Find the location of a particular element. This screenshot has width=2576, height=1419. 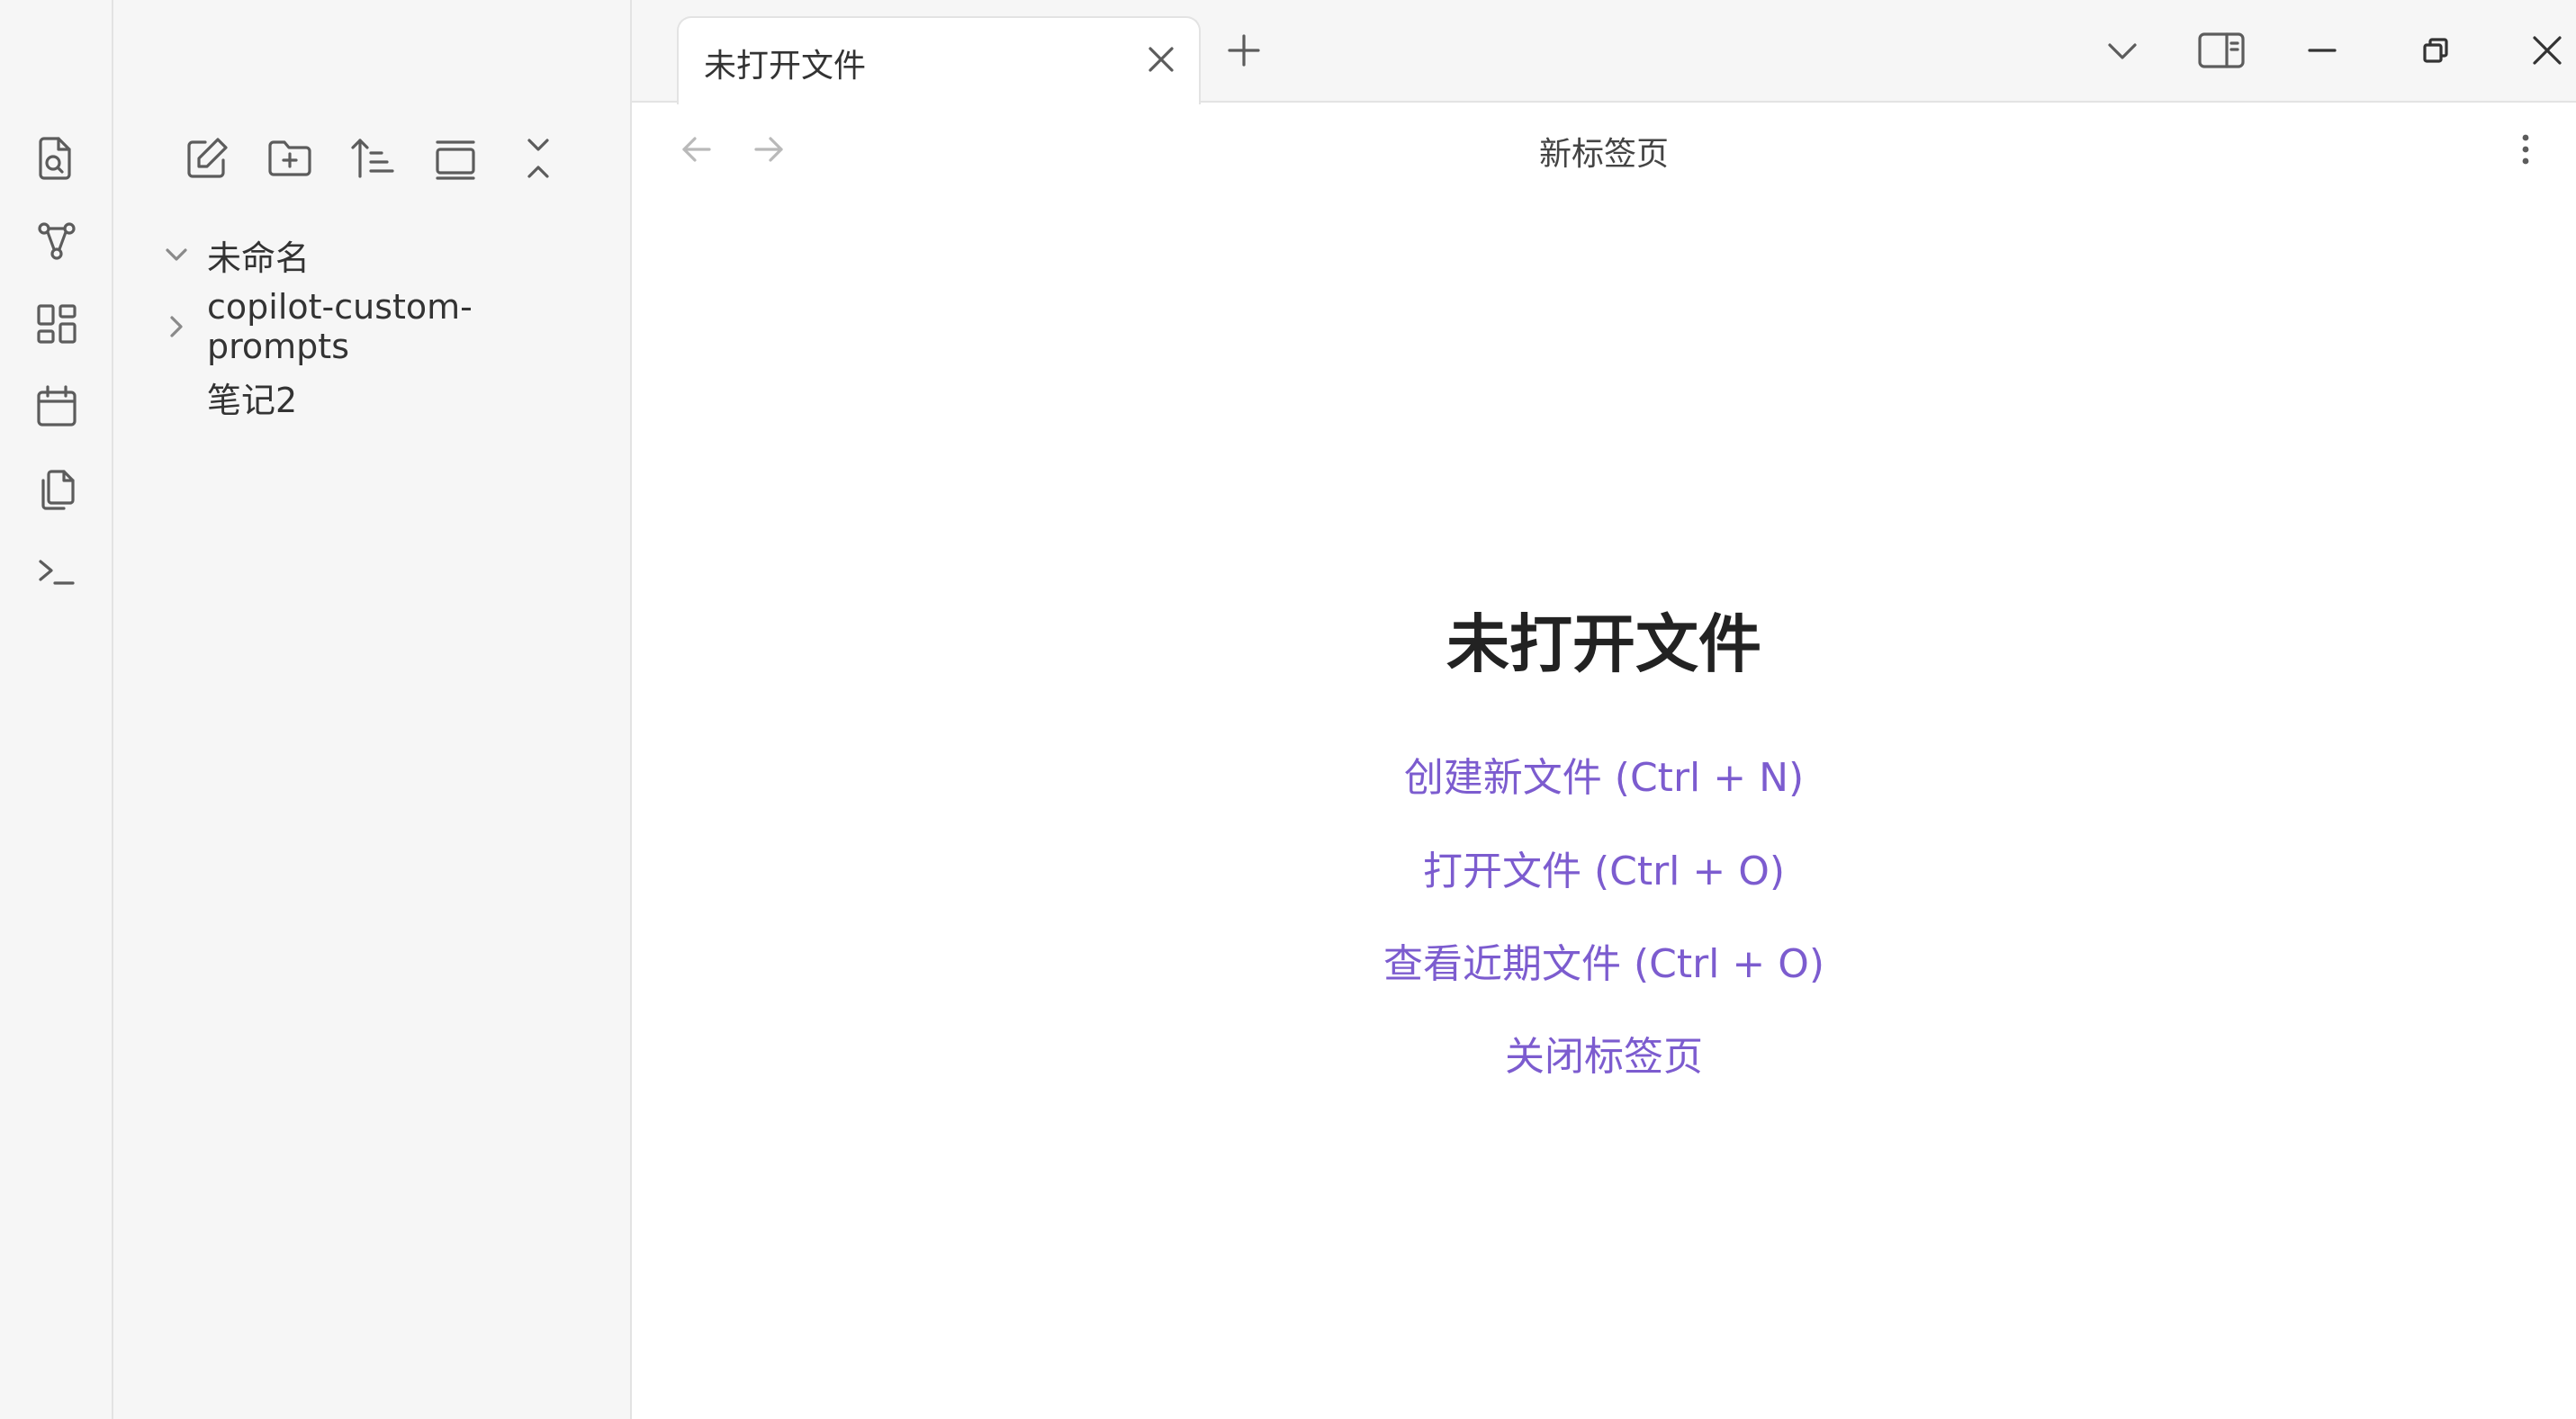

sort-button is located at coordinates (372, 159).